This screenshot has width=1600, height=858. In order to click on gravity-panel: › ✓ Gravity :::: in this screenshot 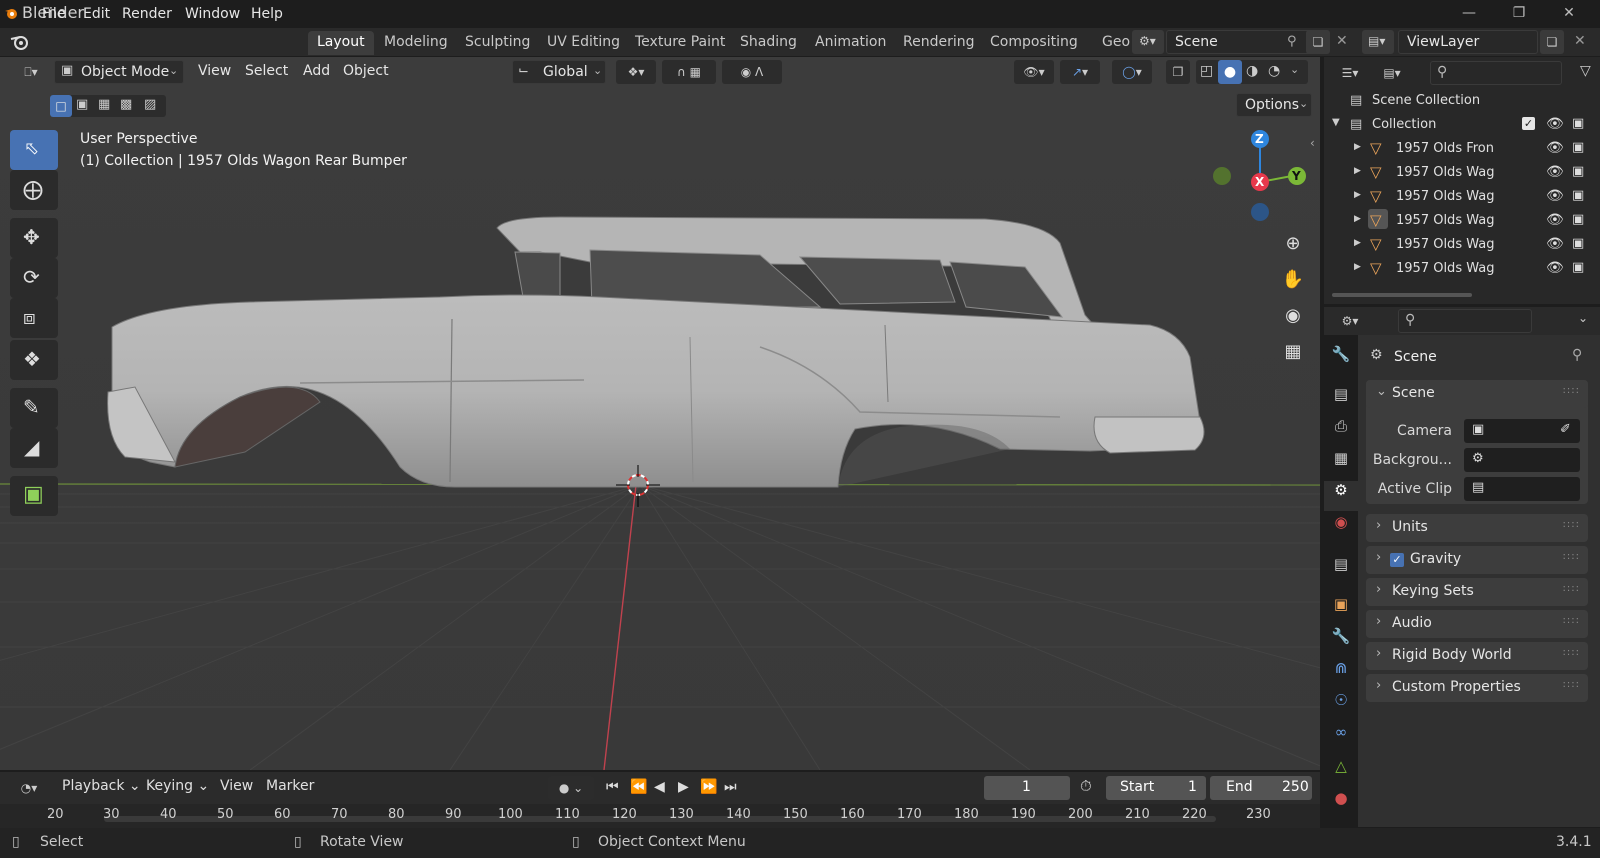, I will do `click(1477, 560)`.